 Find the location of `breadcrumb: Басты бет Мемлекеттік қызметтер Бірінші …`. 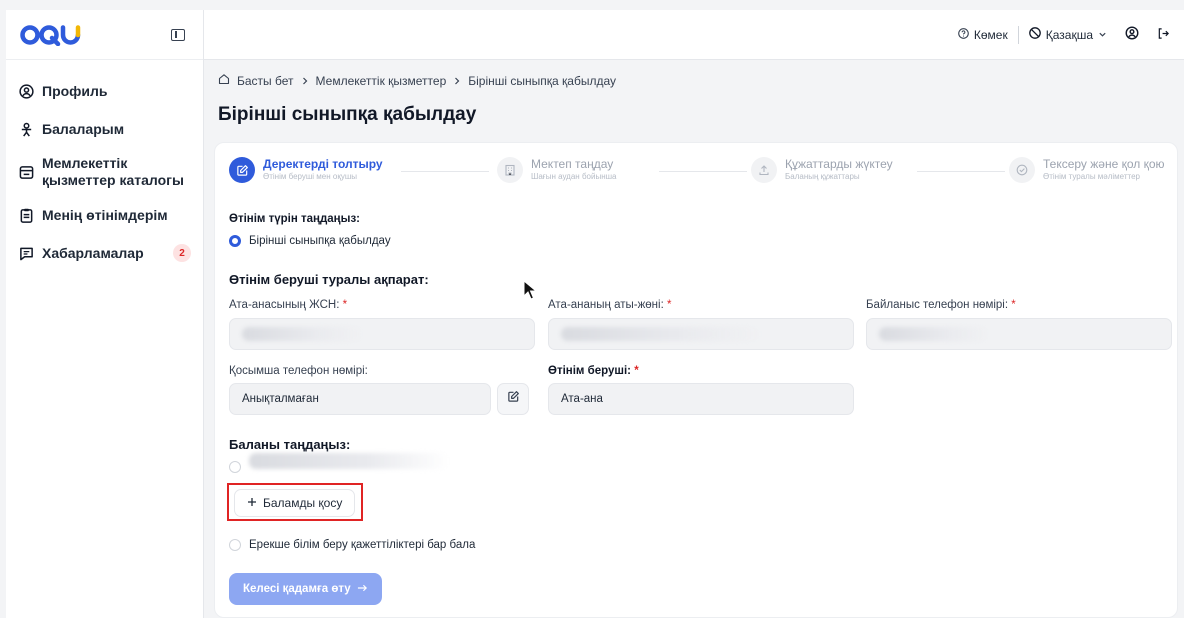

breadcrumb: Басты бет Мемлекеттік қызметтер Бірінші … is located at coordinates (417, 80).